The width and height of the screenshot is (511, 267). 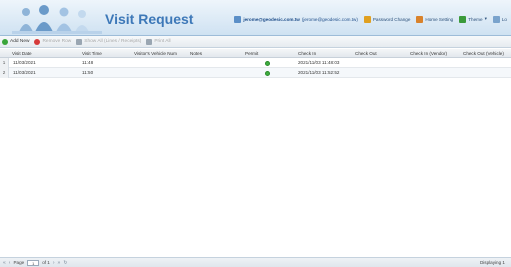 What do you see at coordinates (487, 53) in the screenshot?
I see `column-header-check-out-vehicle: Check Out (Vehicle)` at bounding box center [487, 53].